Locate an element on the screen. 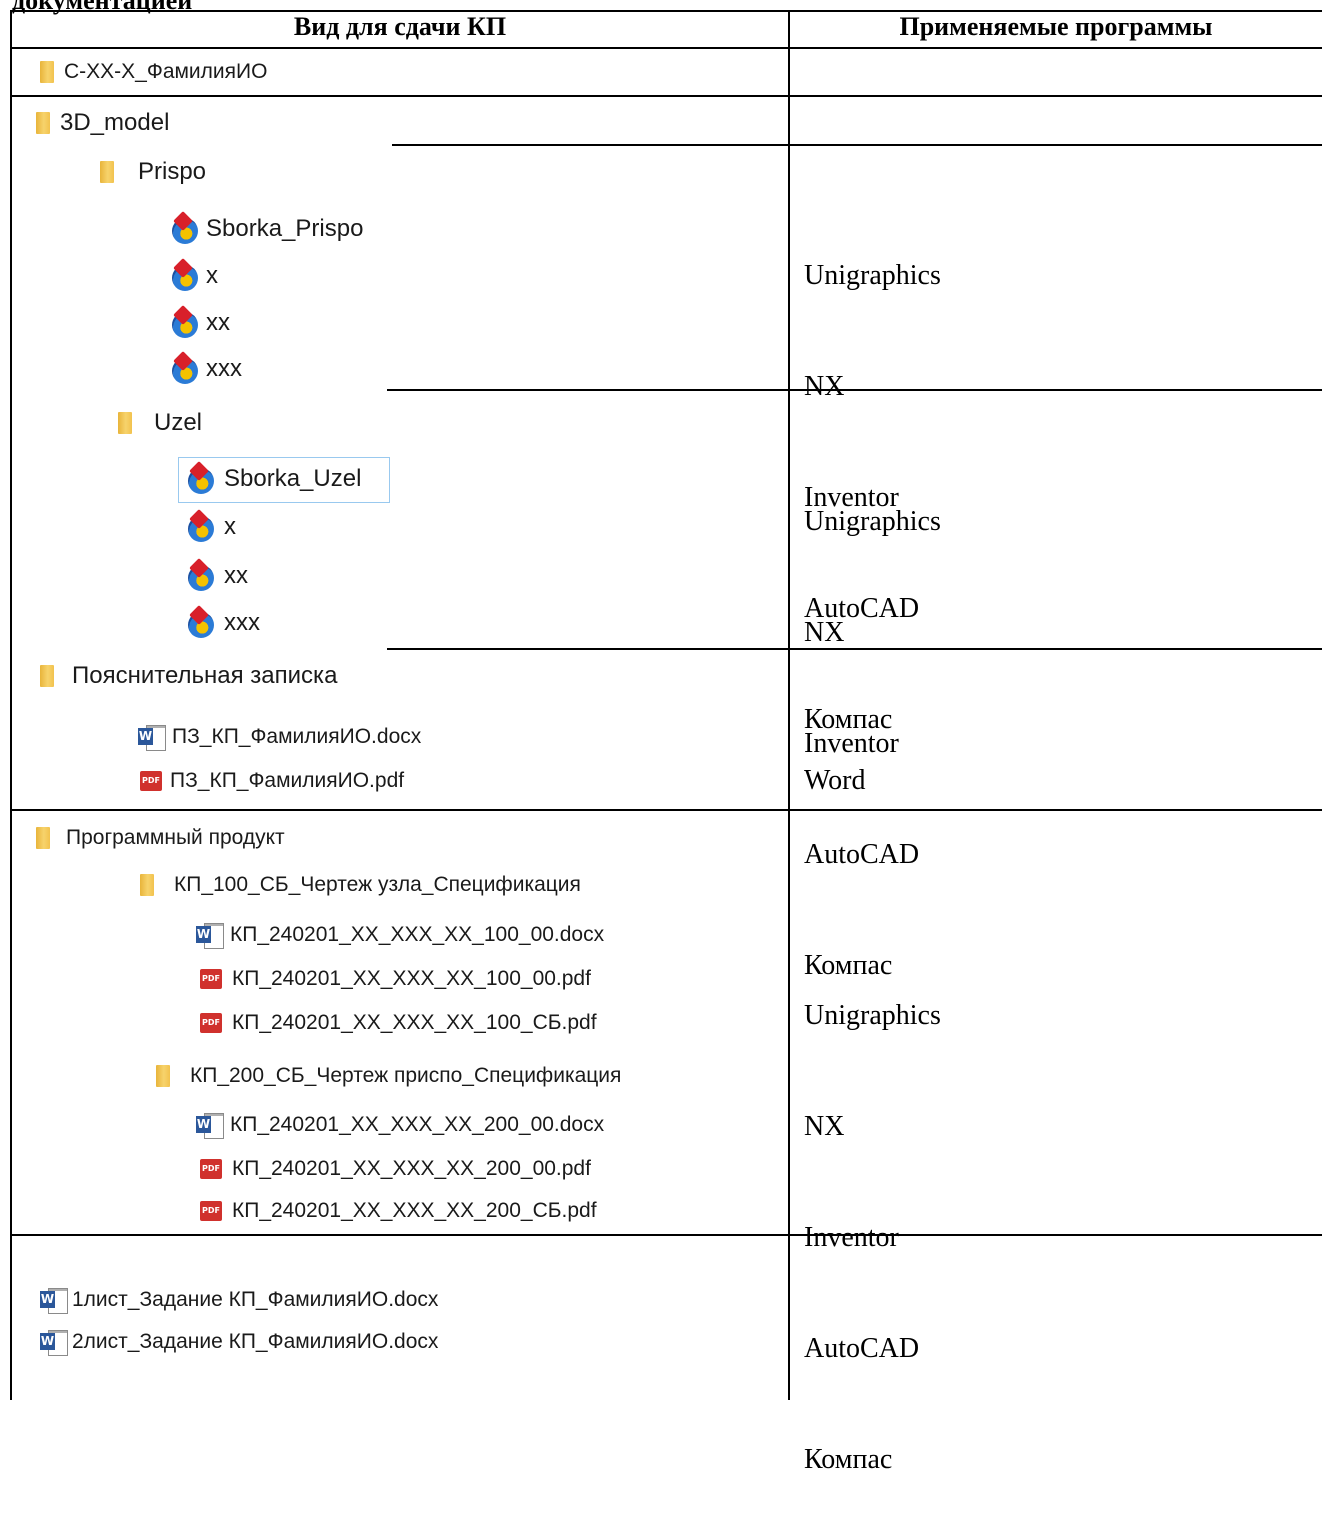 The height and width of the screenshot is (1515, 1322). item-label: КП_240201_ХХ_ХХХ_ХХ_200_00.docx is located at coordinates (417, 1124).